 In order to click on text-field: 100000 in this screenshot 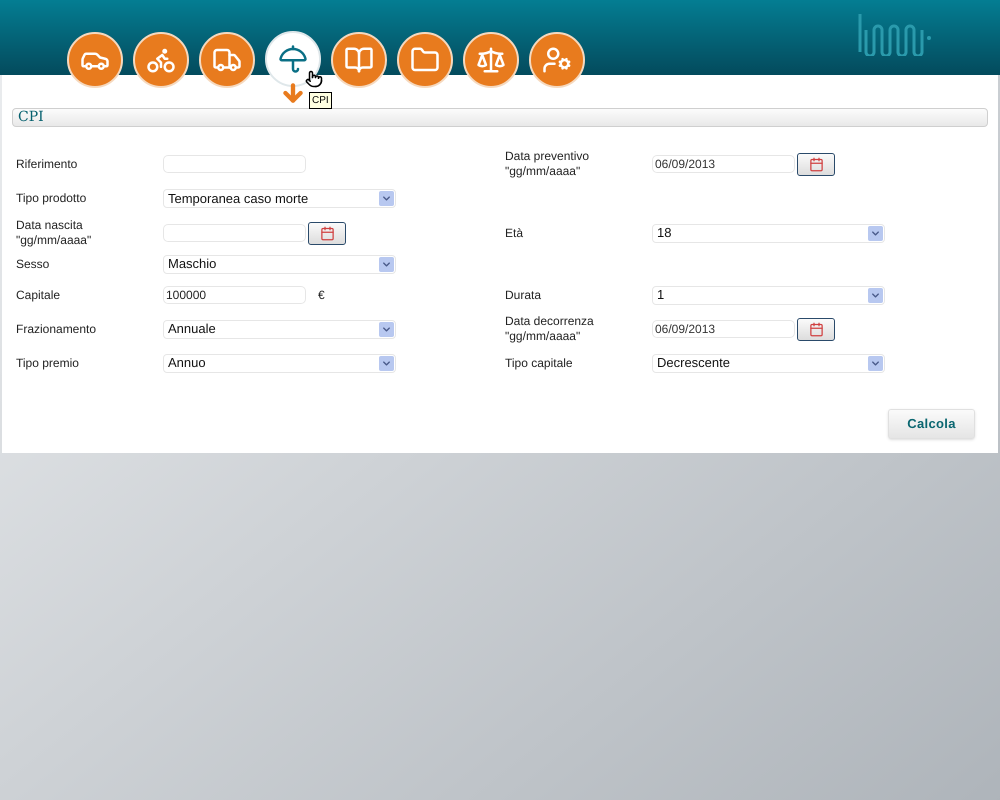, I will do `click(234, 295)`.